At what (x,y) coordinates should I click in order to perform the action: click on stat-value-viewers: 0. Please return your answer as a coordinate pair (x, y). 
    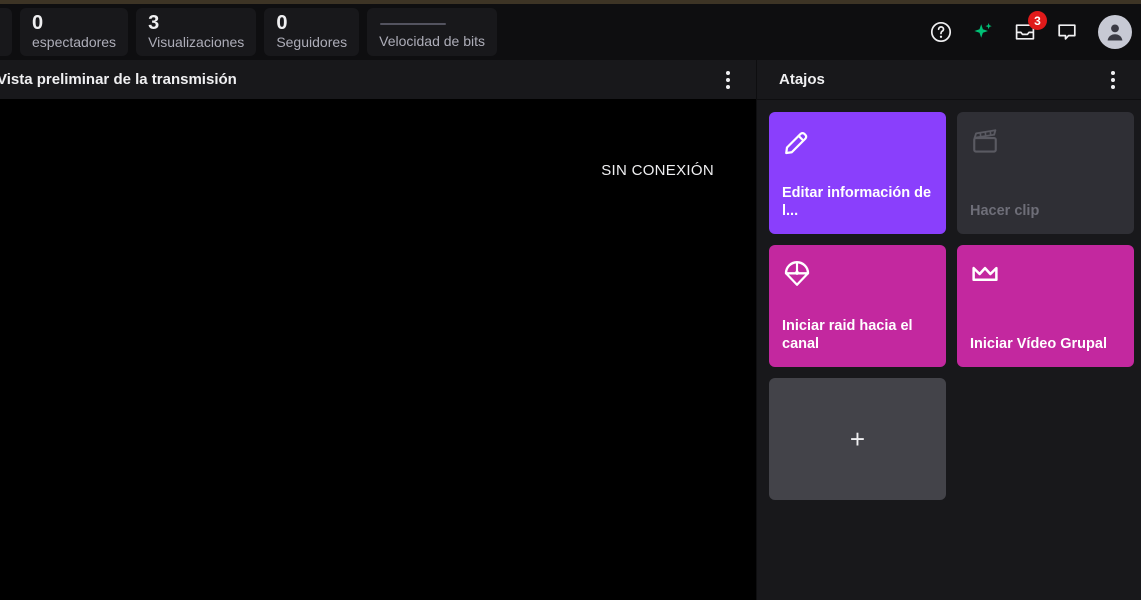
    Looking at the image, I should click on (38, 22).